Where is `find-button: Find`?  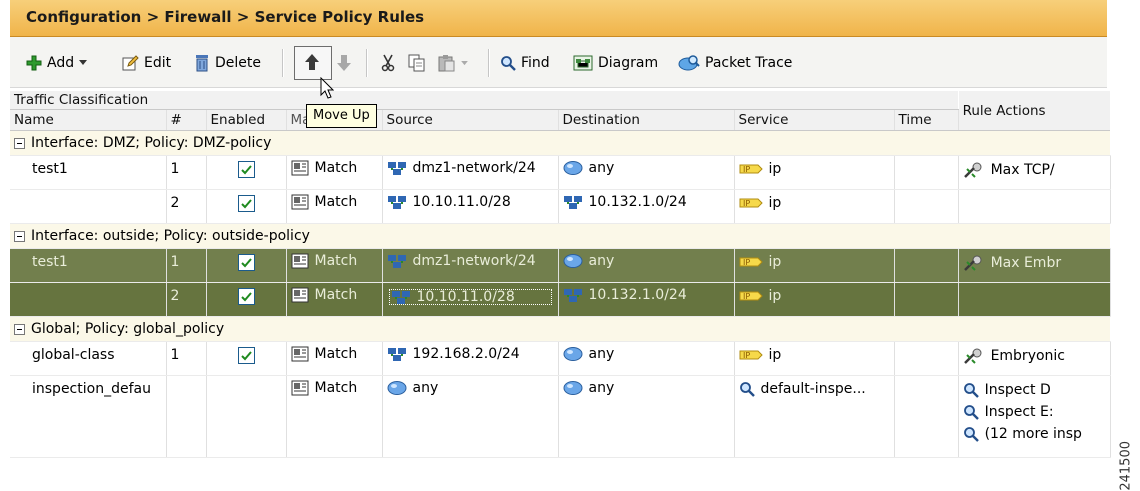
find-button: Find is located at coordinates (525, 63).